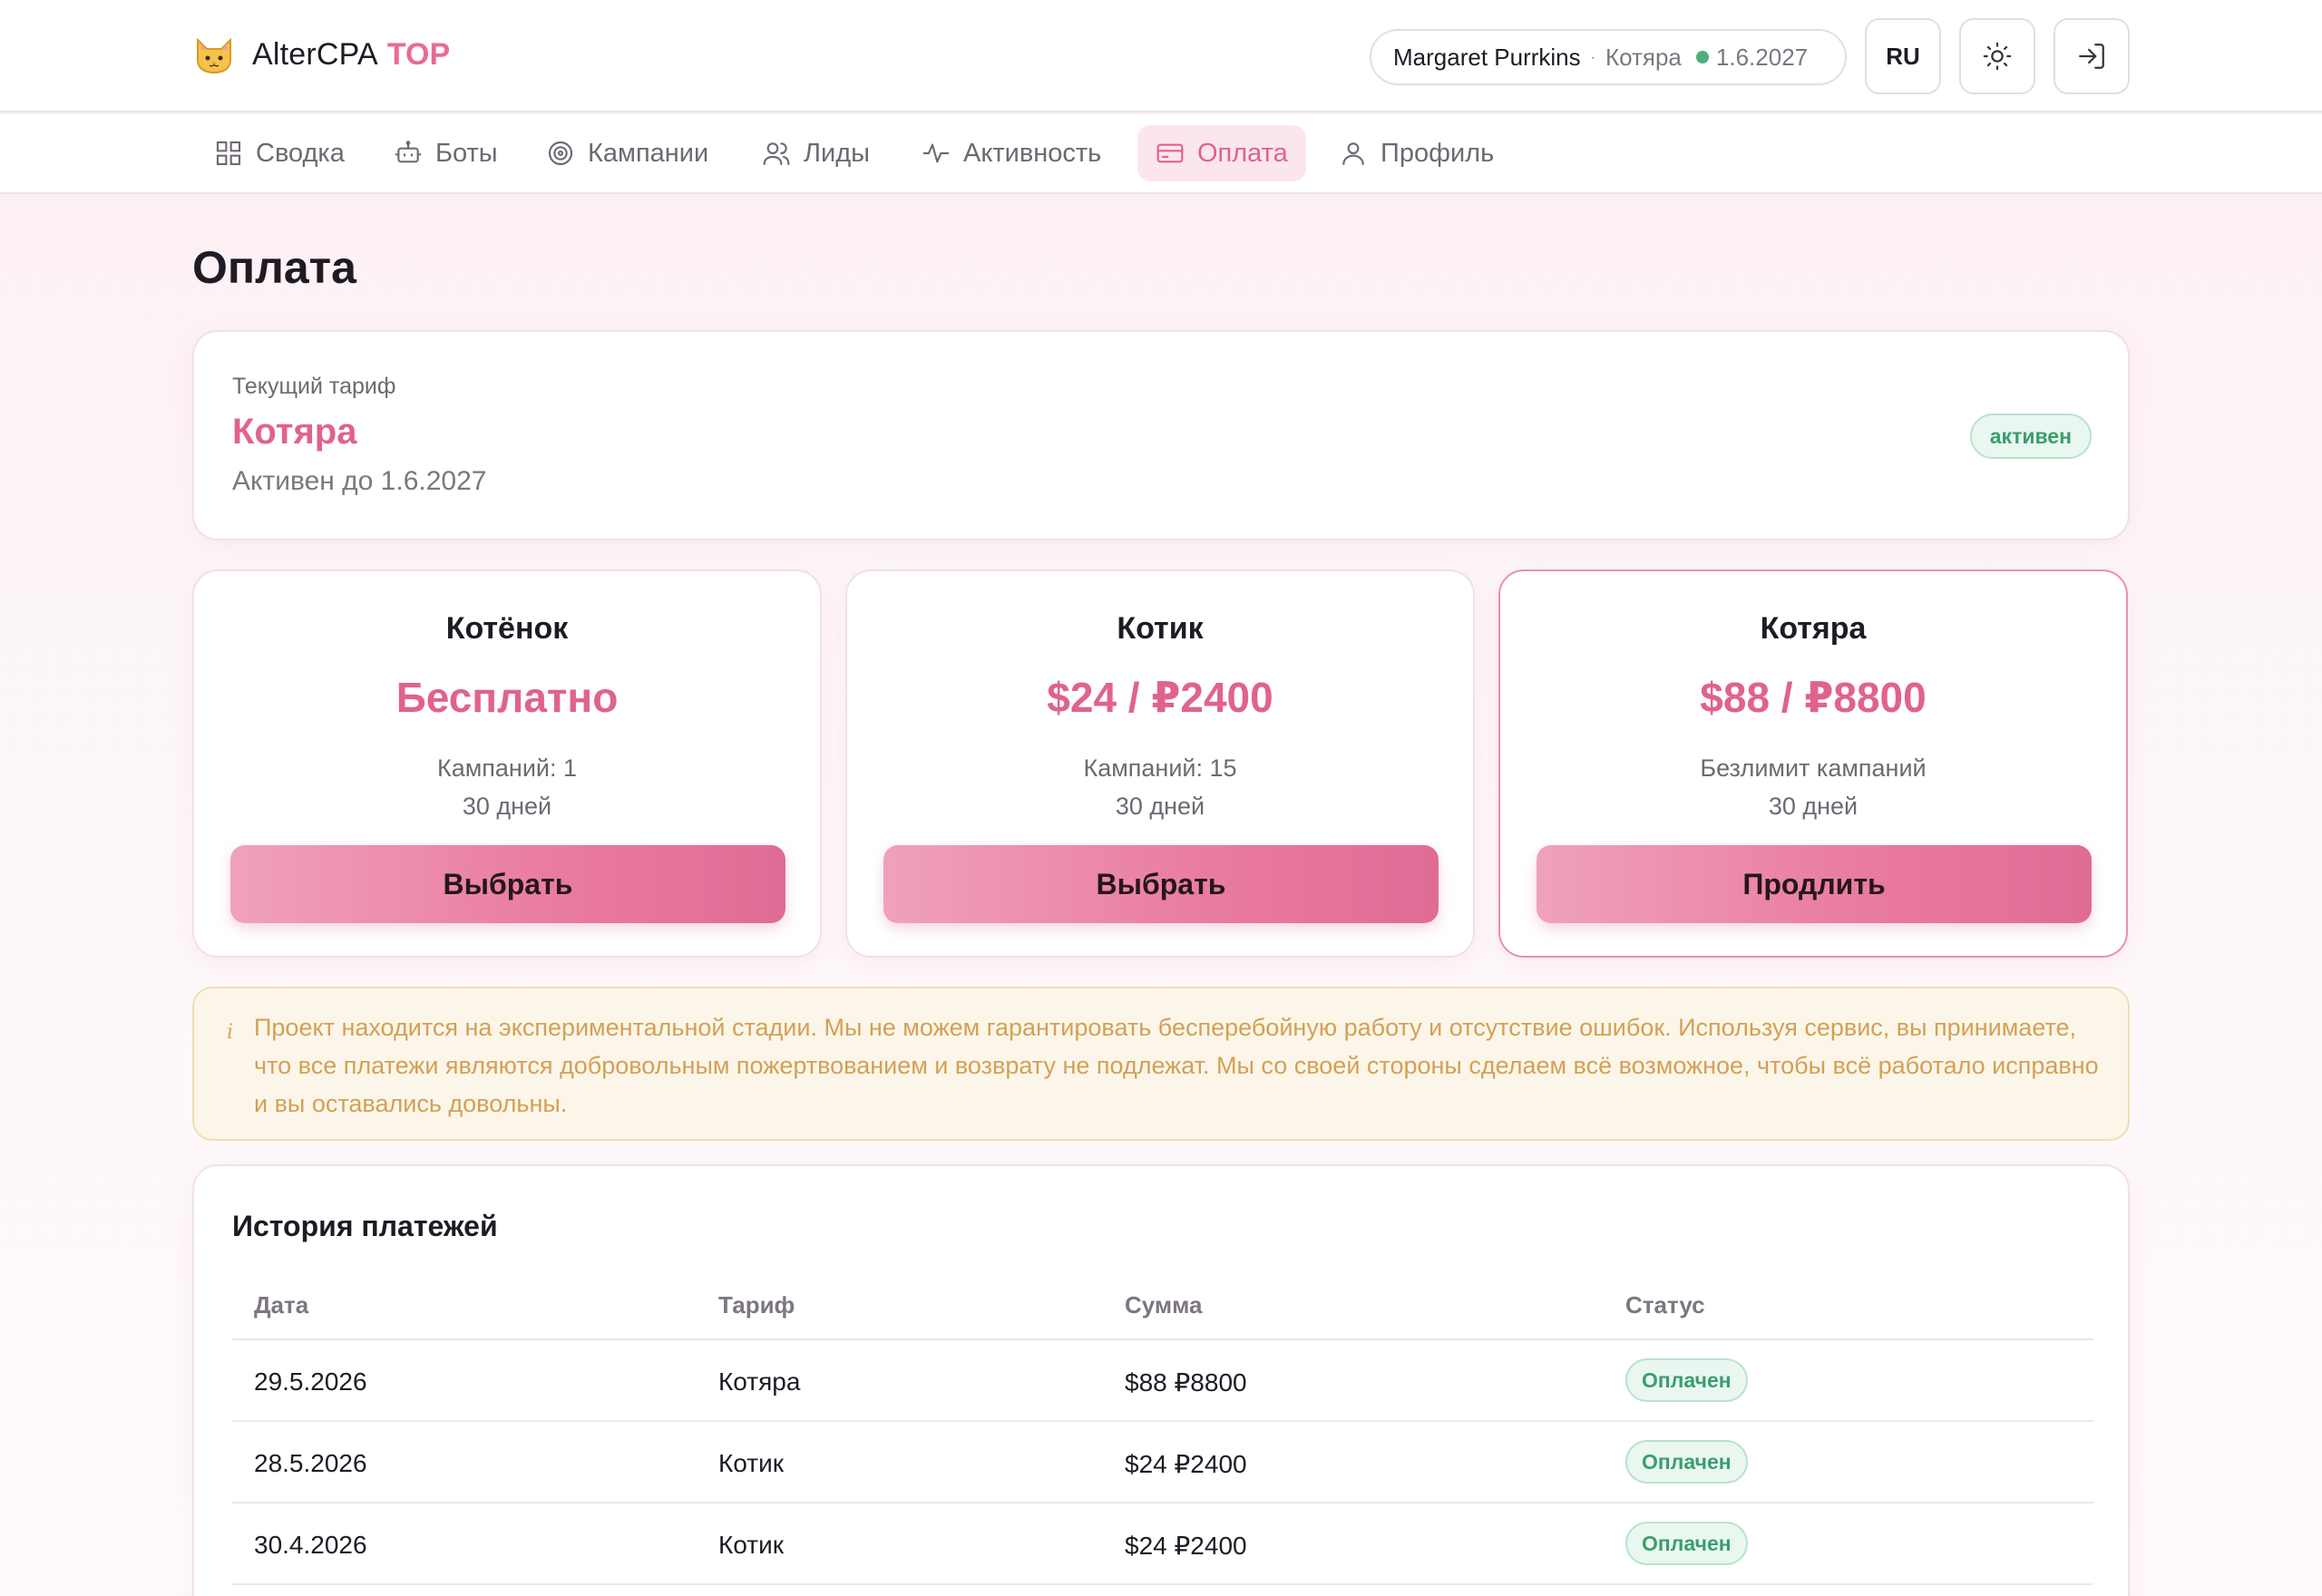  What do you see at coordinates (1814, 884) in the screenshot?
I see `renew-plan-button: Продлить` at bounding box center [1814, 884].